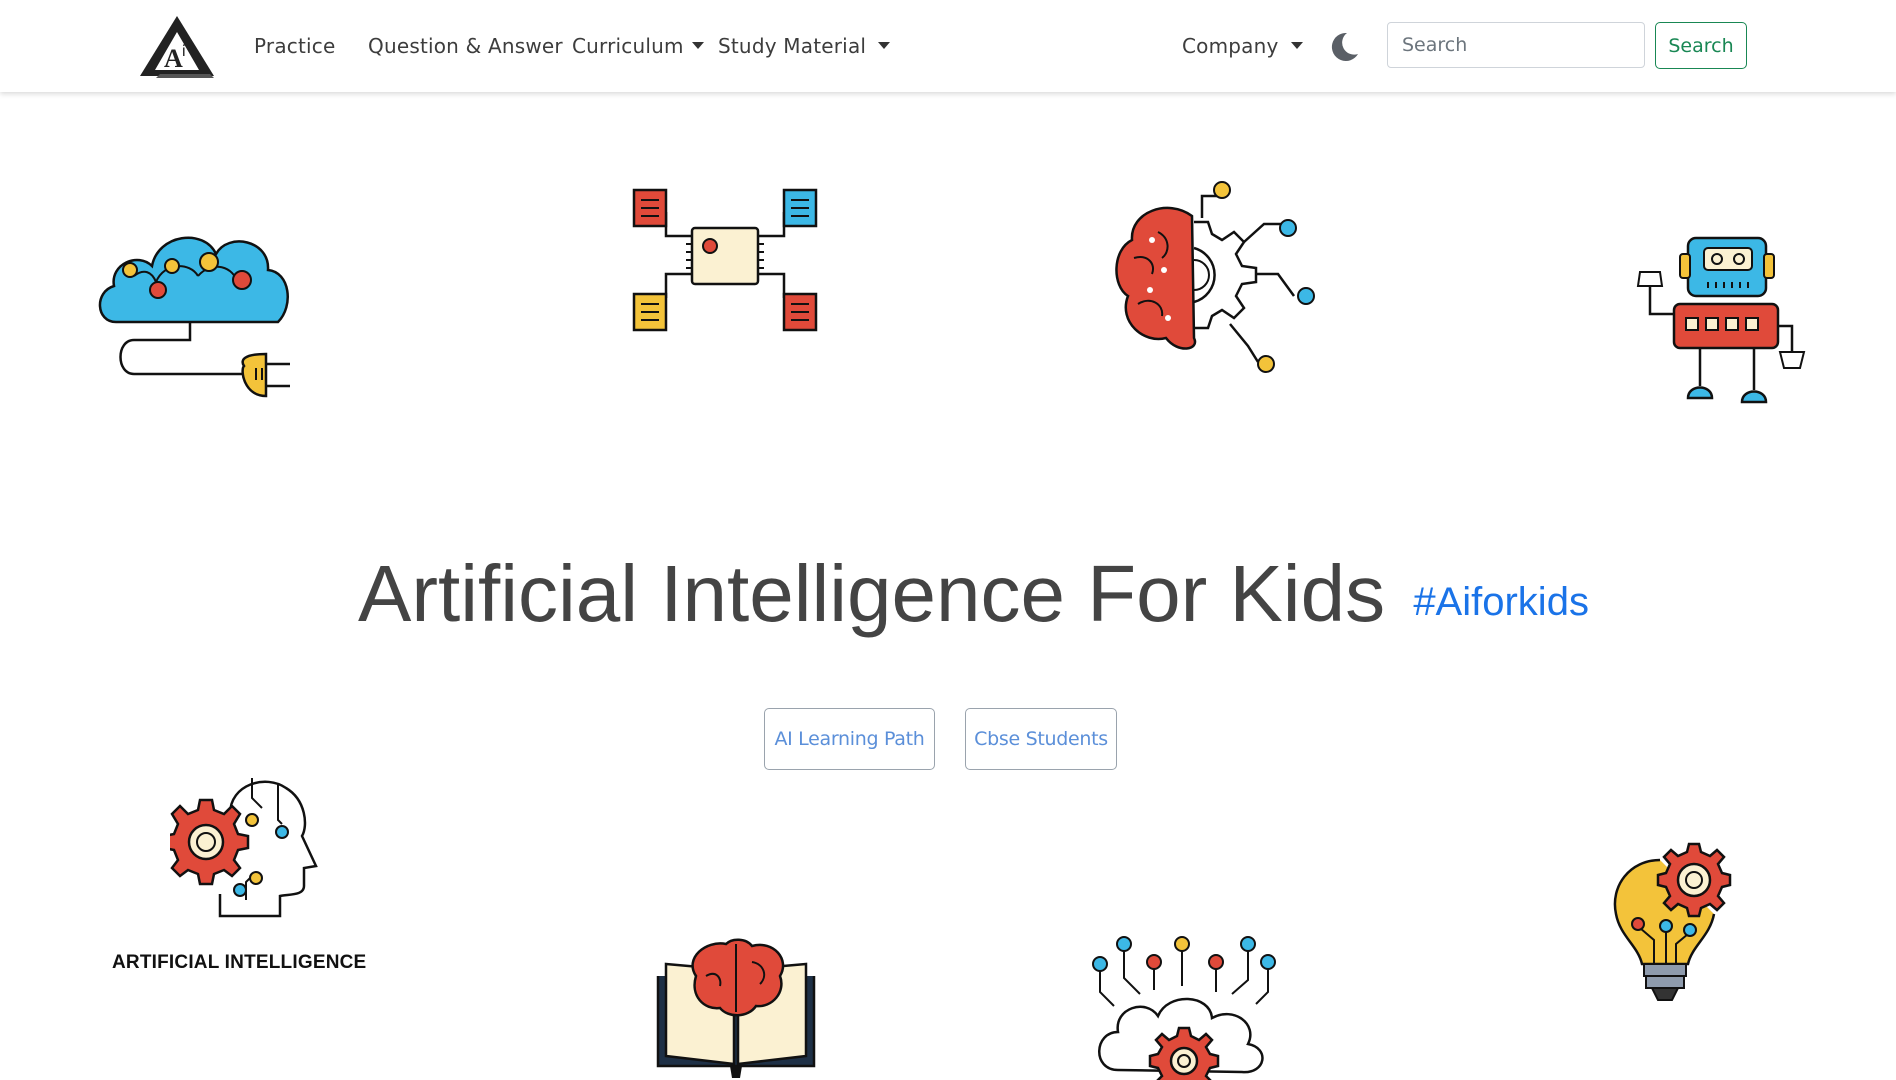 The height and width of the screenshot is (1080, 1896). What do you see at coordinates (725, 260) in the screenshot?
I see `chip-network-illustration` at bounding box center [725, 260].